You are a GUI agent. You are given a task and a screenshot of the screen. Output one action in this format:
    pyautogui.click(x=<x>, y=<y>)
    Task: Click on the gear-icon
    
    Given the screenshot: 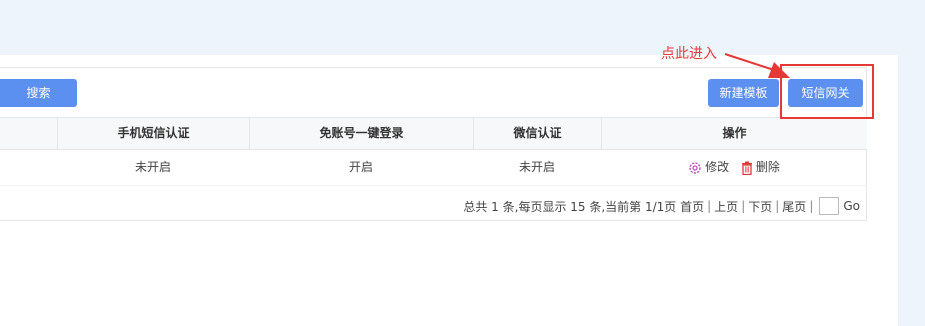 What is the action you would take?
    pyautogui.click(x=695, y=167)
    